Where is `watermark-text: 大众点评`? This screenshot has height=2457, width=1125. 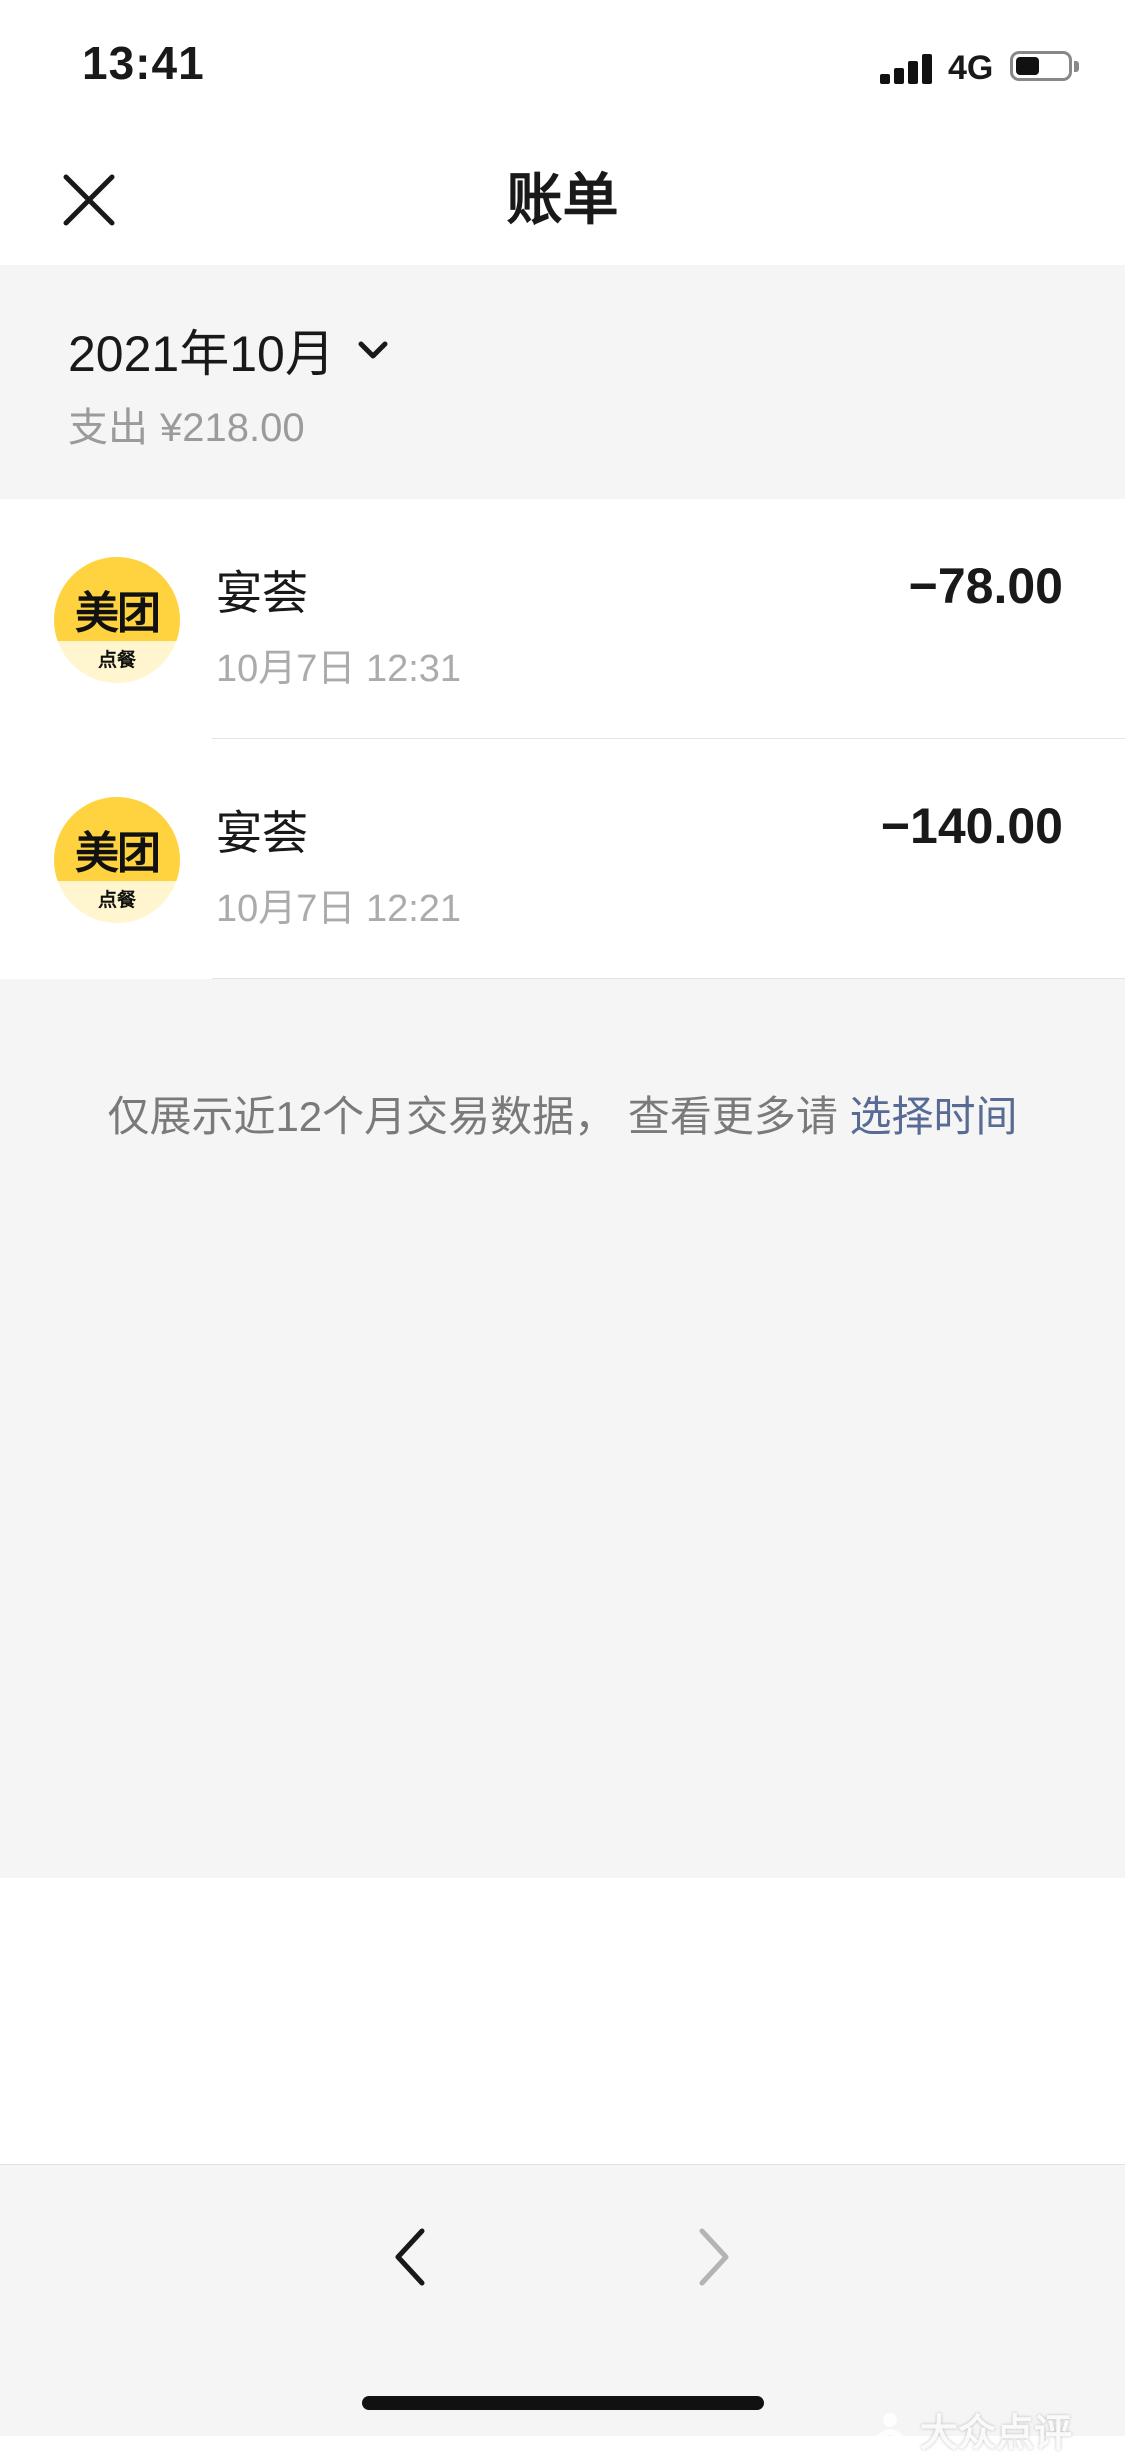
watermark-text: 大众点评 is located at coordinates (996, 2434).